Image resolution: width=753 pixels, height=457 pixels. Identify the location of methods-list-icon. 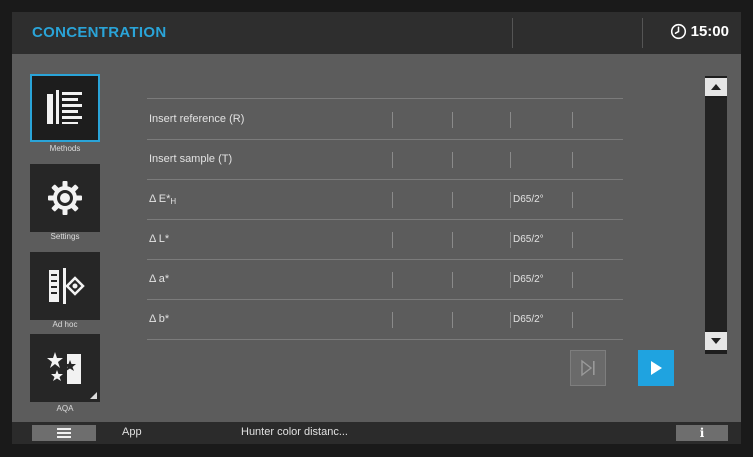
(64, 107).